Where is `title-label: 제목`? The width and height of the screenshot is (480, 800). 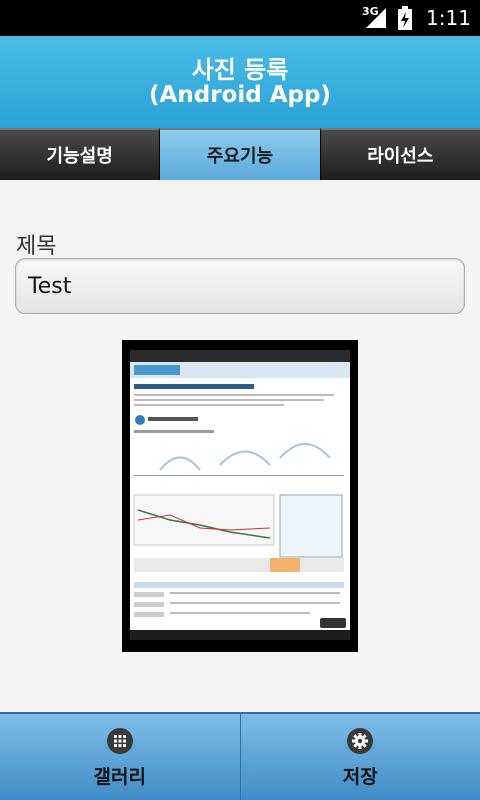
title-label: 제목 is located at coordinates (36, 246).